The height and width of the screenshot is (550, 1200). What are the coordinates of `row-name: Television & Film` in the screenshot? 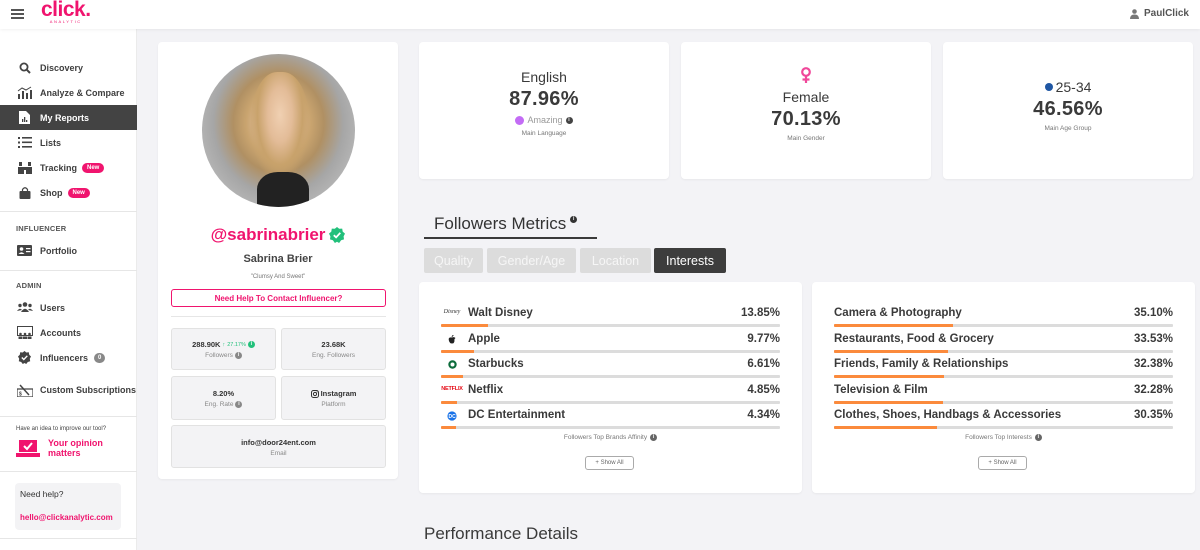 It's located at (881, 389).